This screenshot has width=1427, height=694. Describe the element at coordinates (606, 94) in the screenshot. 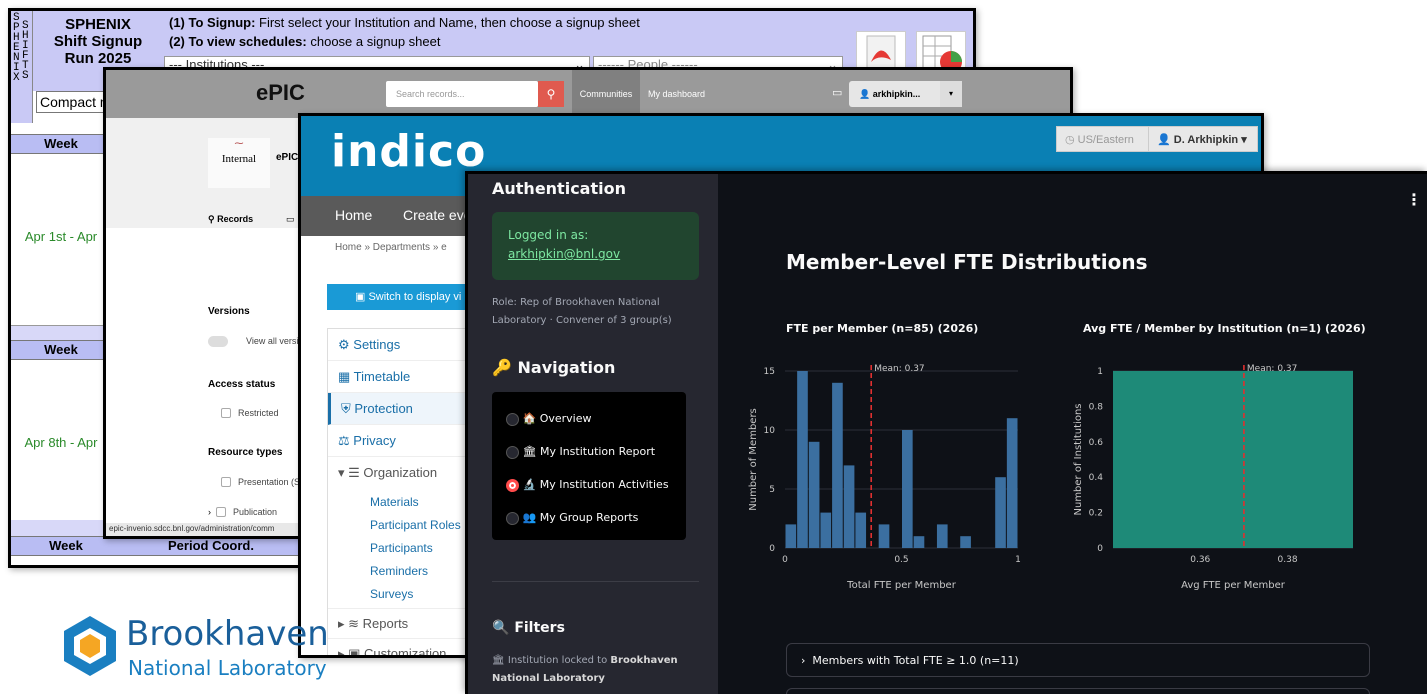

I see `nav-communities: Communities` at that location.